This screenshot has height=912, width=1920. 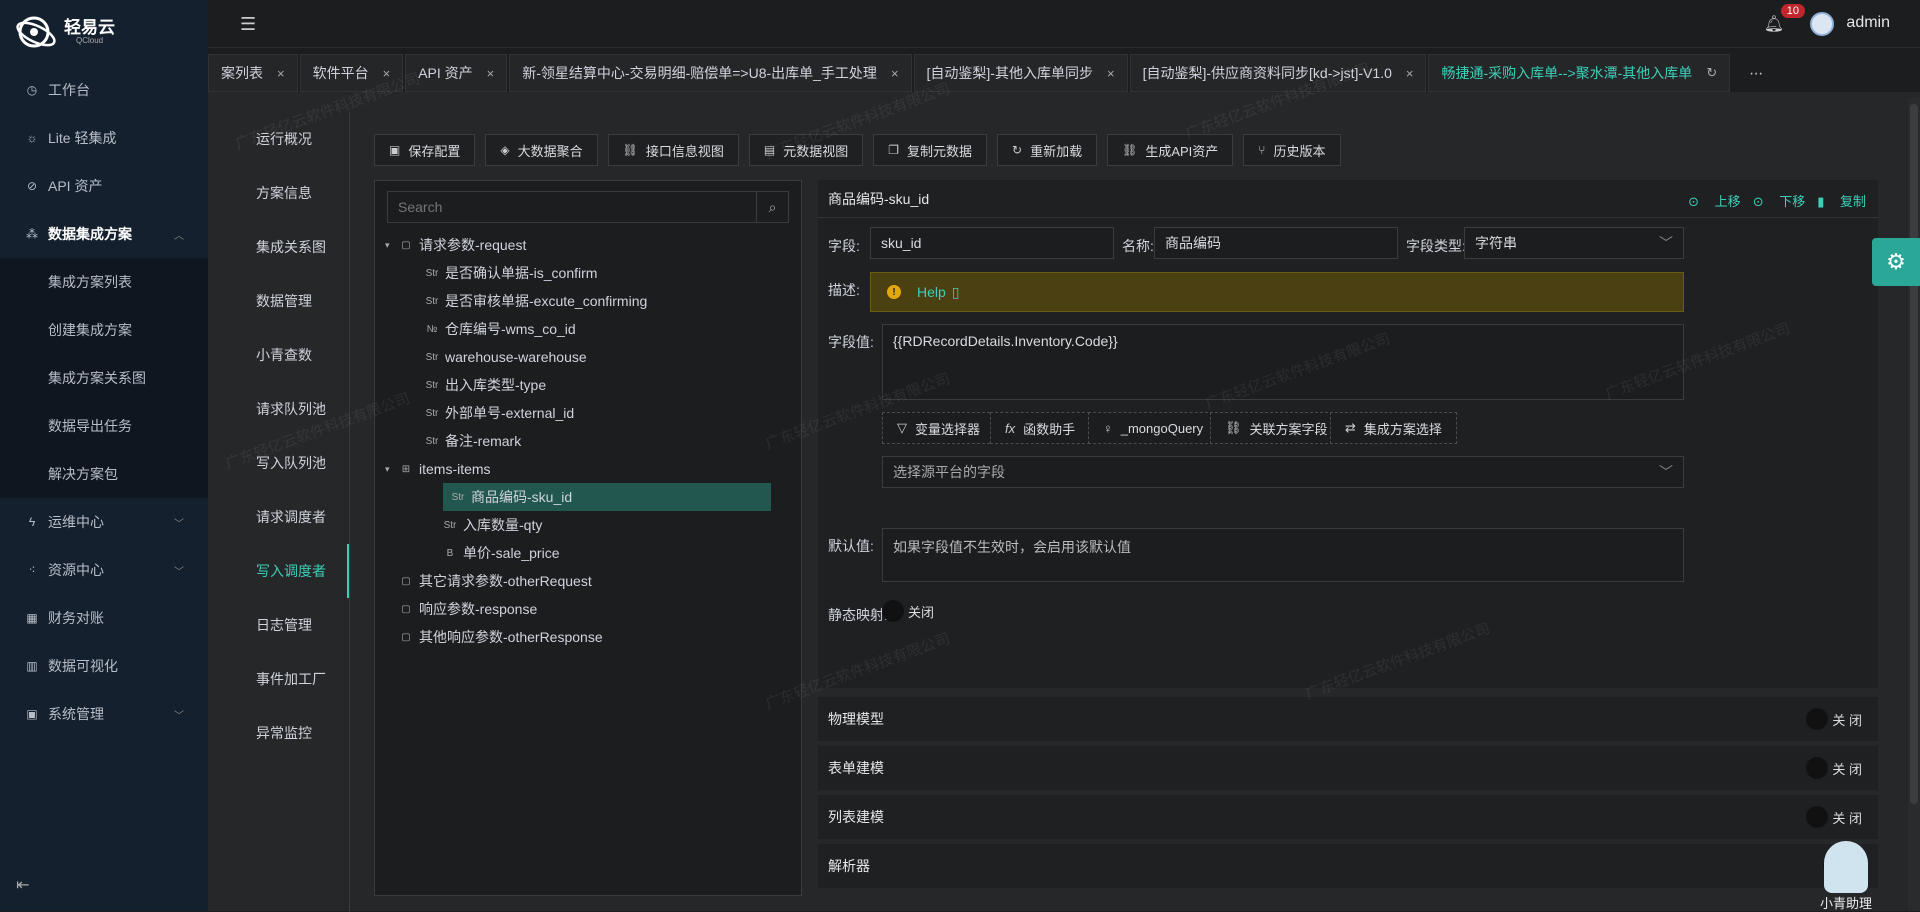 I want to click on subnav-overview: 运行概况, so click(x=278, y=139).